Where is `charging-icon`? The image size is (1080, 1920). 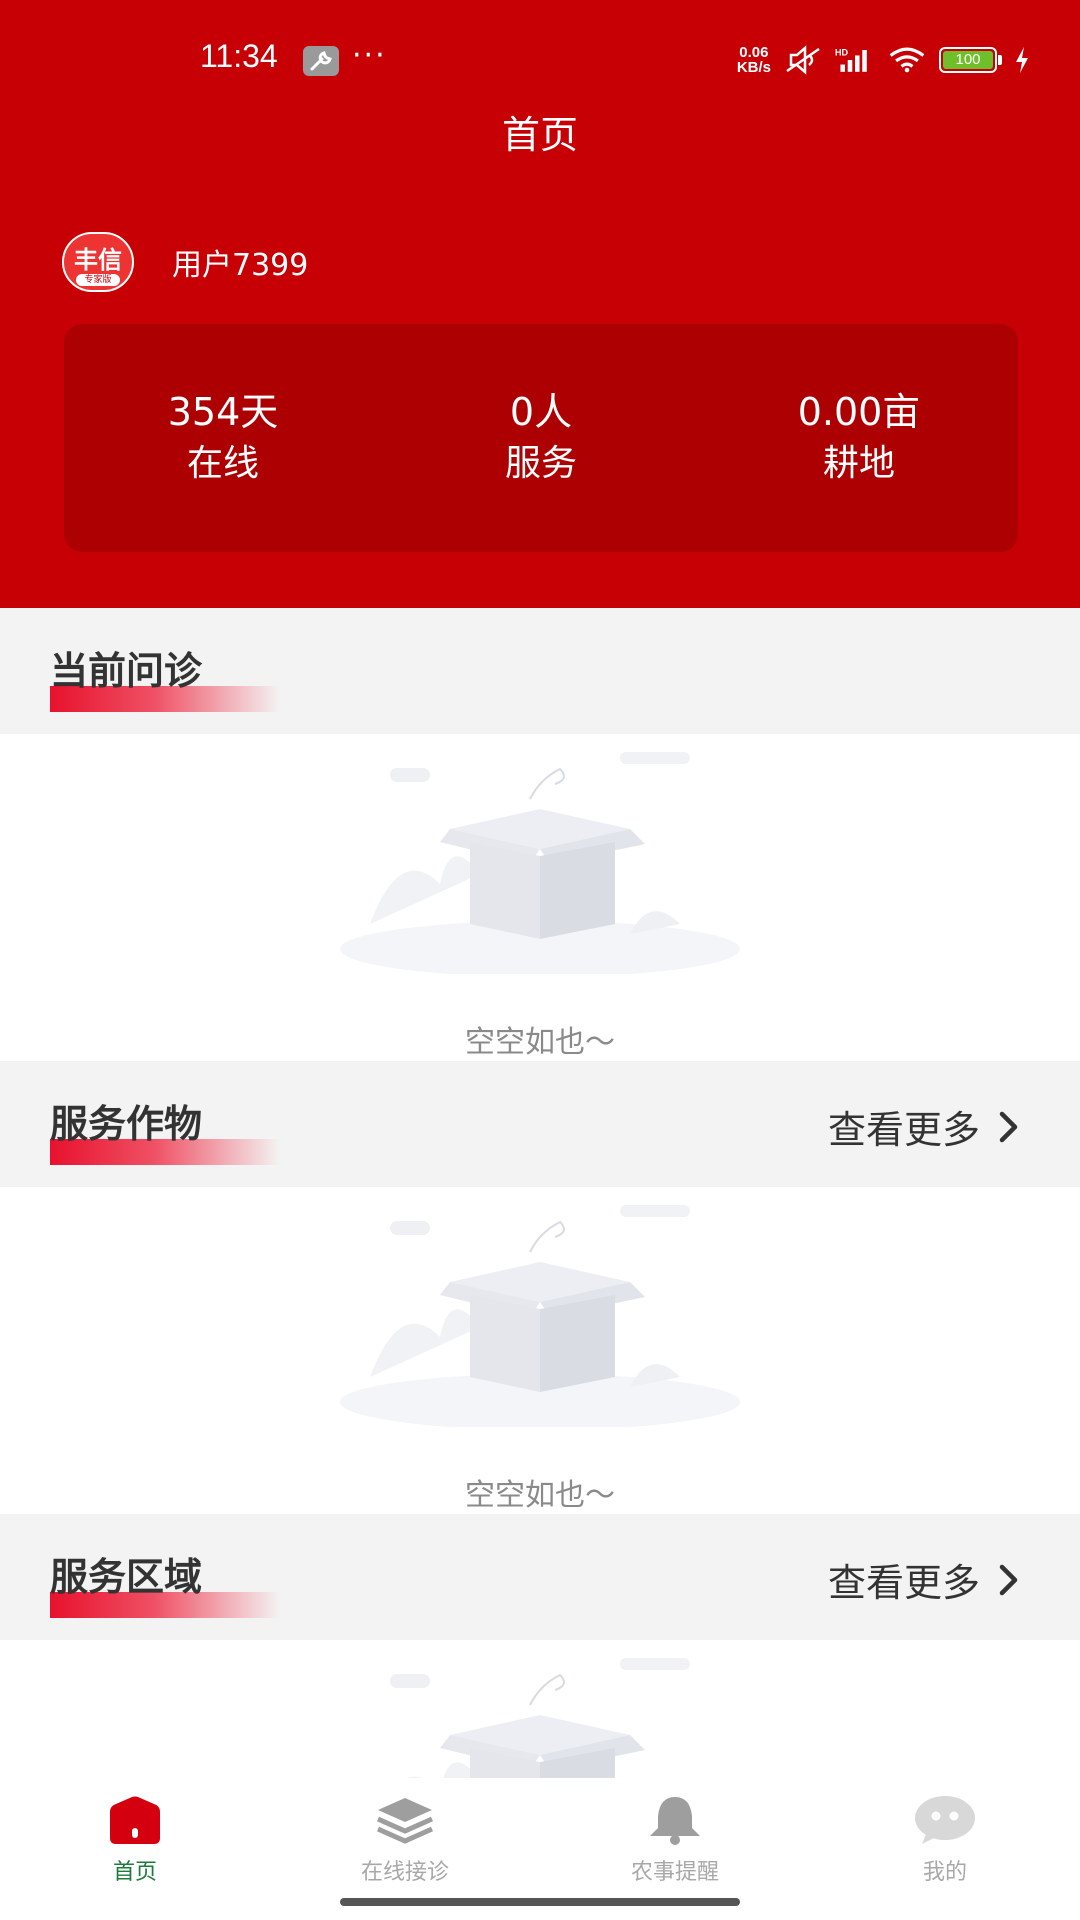
charging-icon is located at coordinates (1022, 60).